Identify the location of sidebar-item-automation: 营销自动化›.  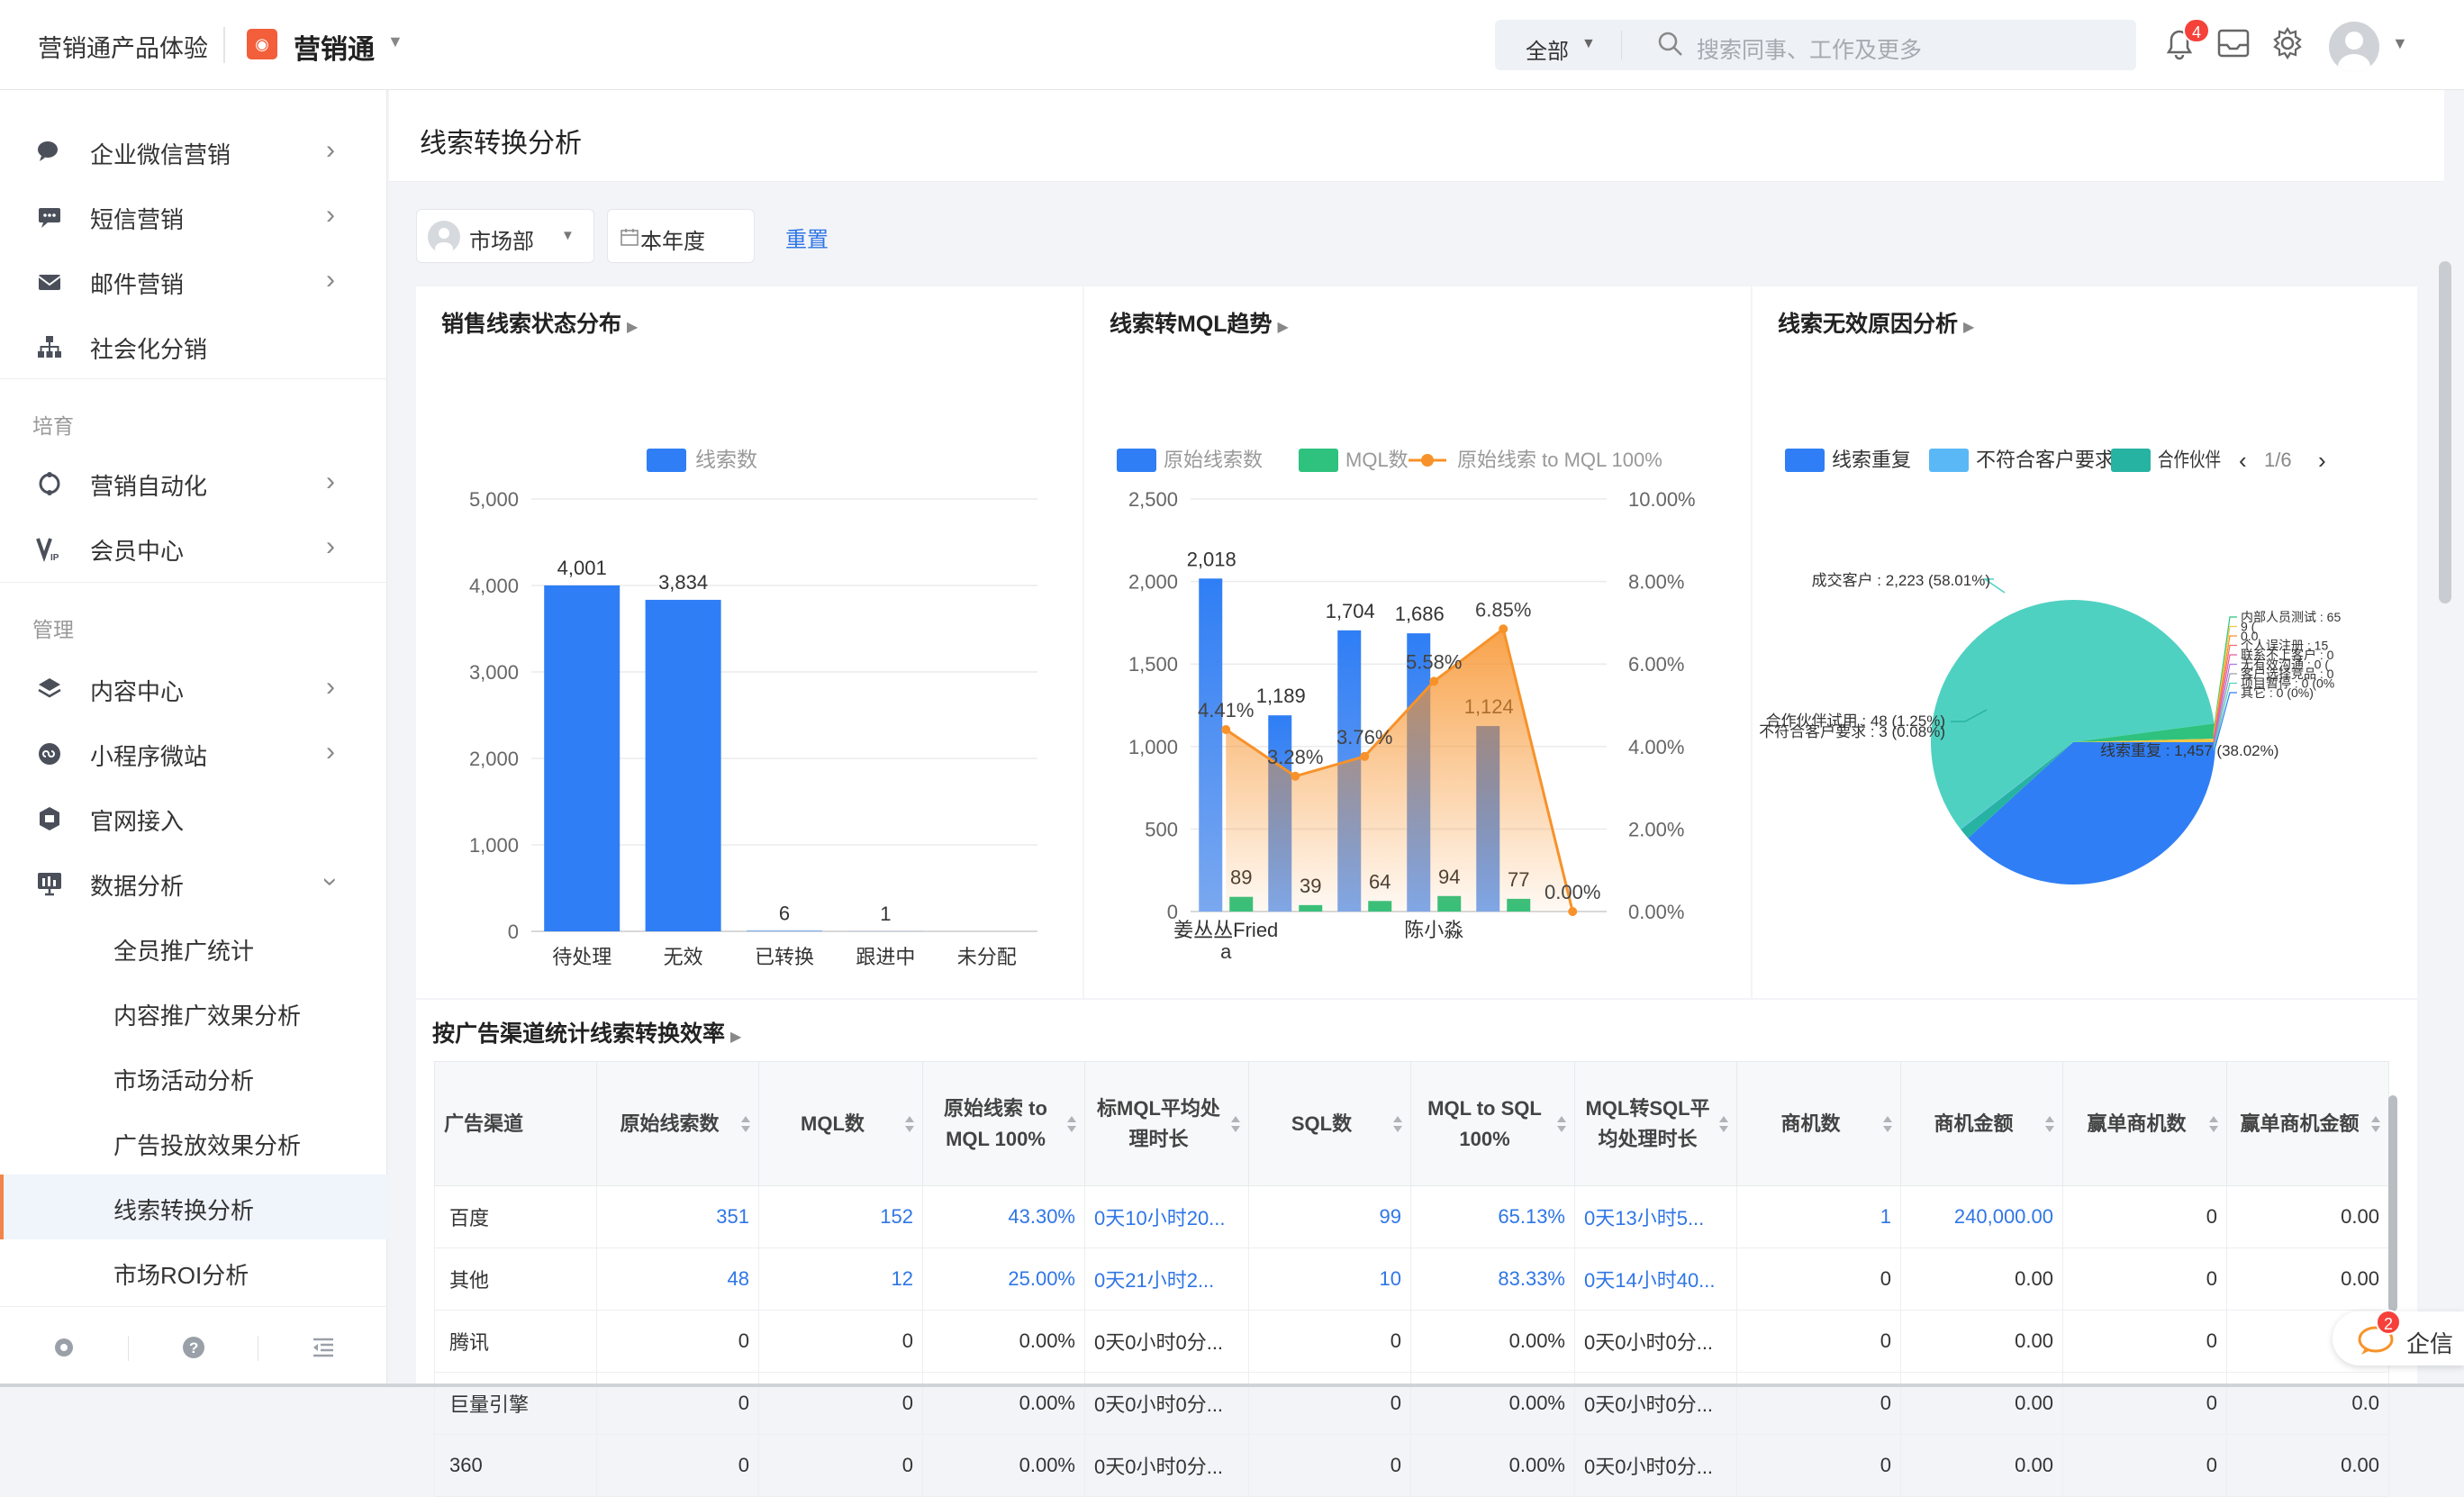
(193, 482).